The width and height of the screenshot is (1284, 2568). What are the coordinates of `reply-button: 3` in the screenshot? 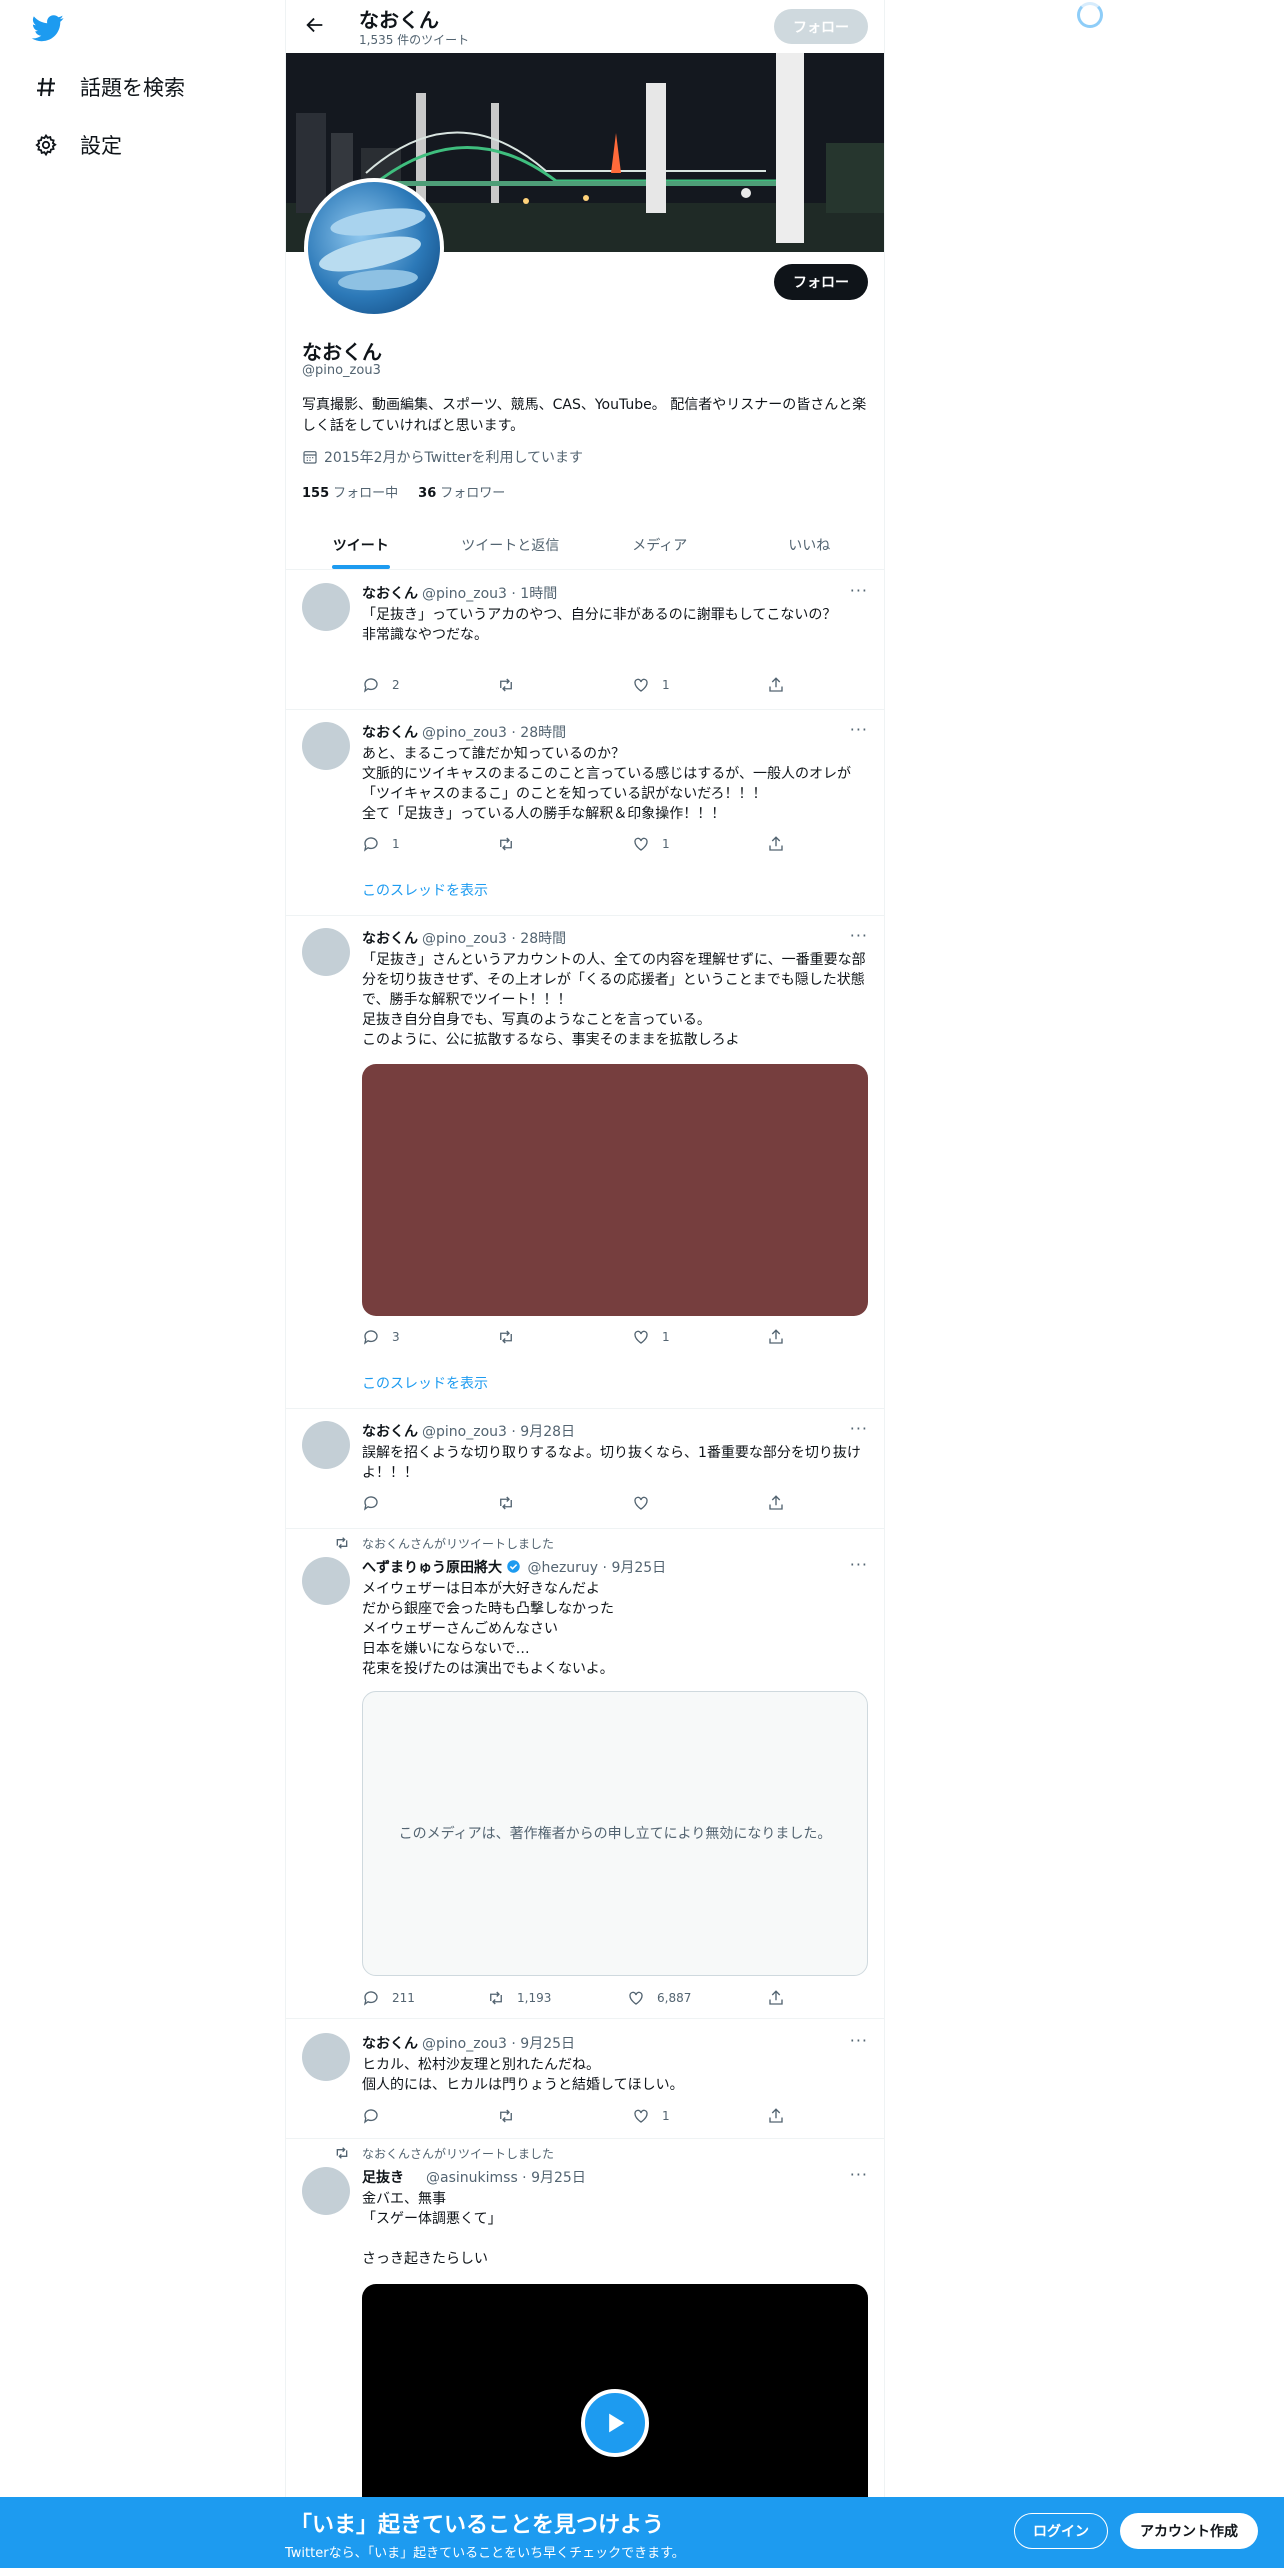 It's located at (381, 1337).